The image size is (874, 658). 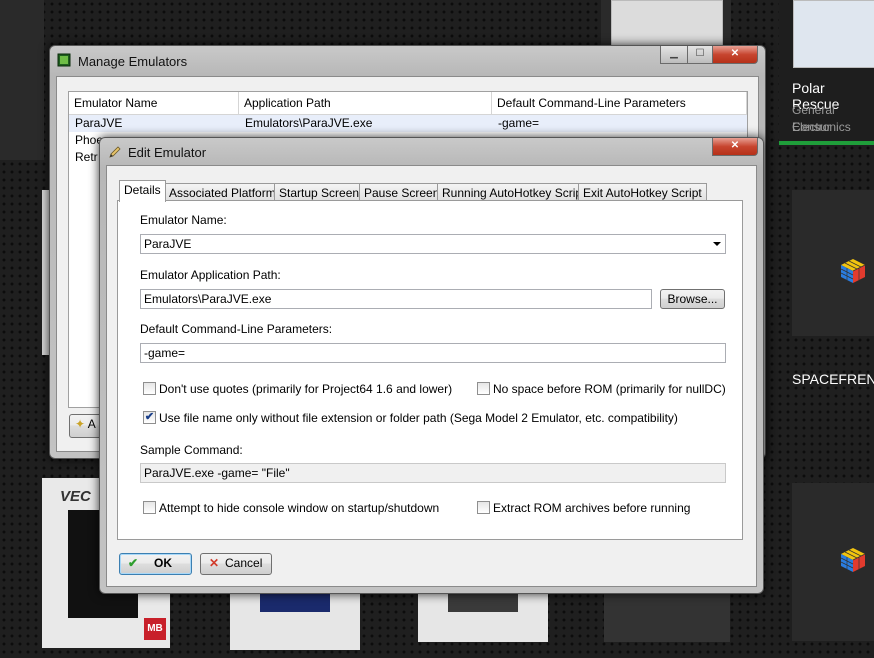 I want to click on polar-rescue-publisher-2: Electronics, so click(x=821, y=127).